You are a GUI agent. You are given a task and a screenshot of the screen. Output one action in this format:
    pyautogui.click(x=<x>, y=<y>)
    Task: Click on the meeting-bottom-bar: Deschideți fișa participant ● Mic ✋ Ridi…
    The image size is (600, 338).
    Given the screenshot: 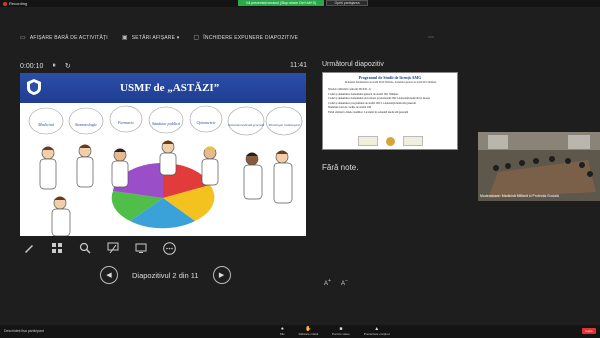 What is the action you would take?
    pyautogui.click(x=300, y=331)
    